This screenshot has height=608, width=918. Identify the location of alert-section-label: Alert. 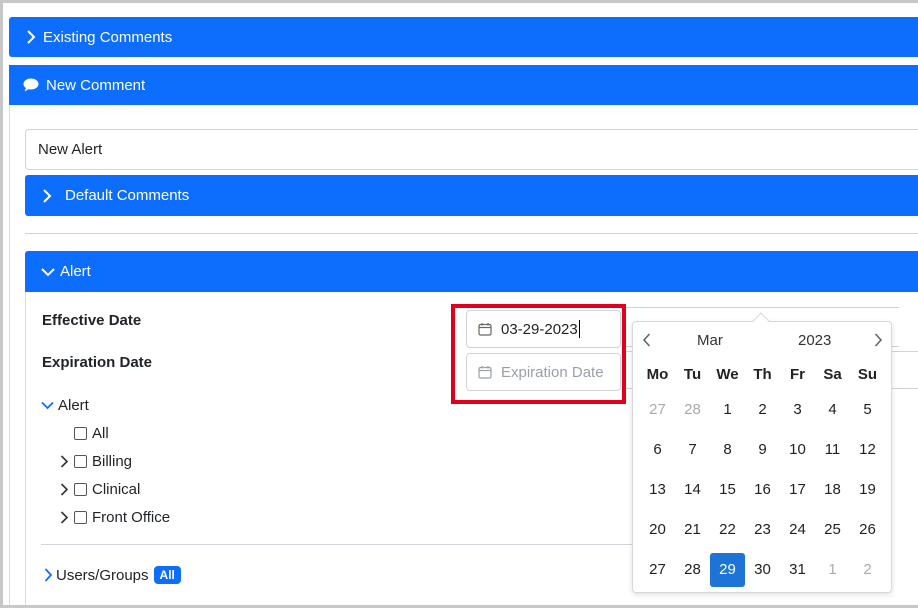
(75, 271).